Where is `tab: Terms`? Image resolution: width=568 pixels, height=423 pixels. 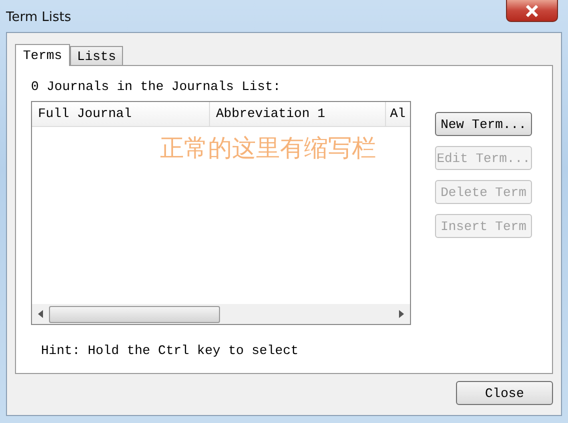
tab: Terms is located at coordinates (42, 55).